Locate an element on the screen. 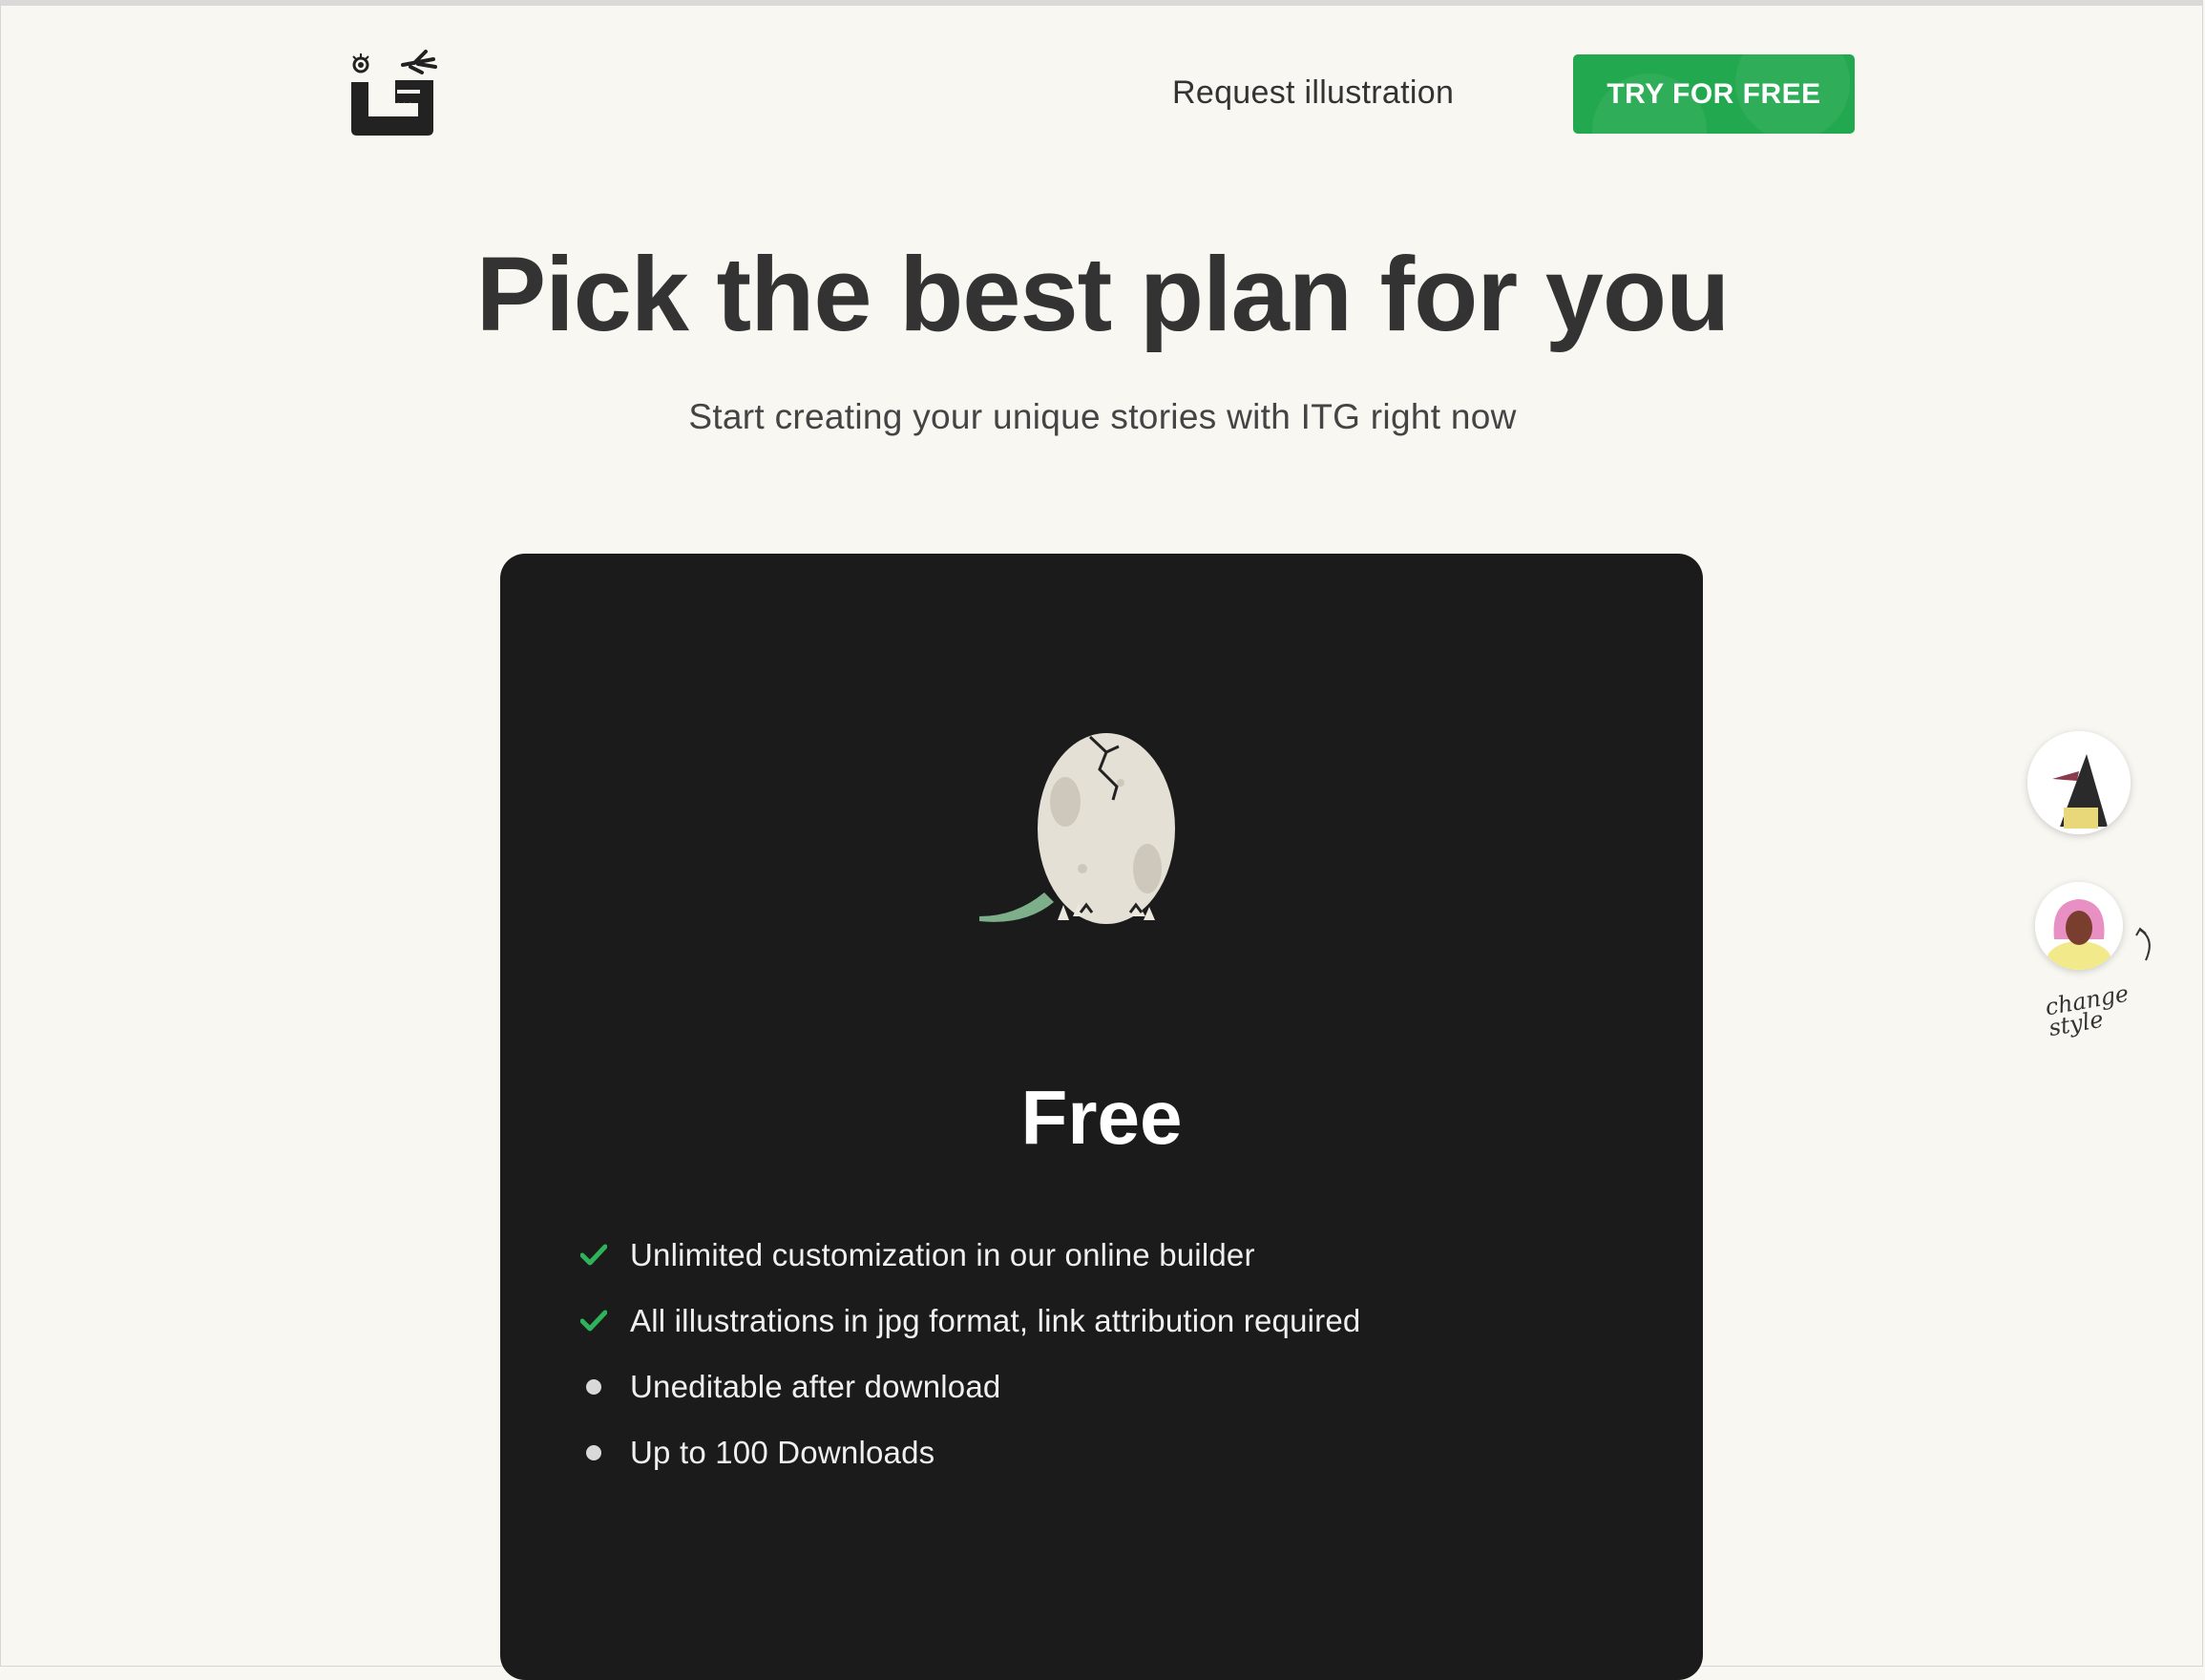 Image resolution: width=2205 pixels, height=1680 pixels. plan-name: Free is located at coordinates (1101, 1117).